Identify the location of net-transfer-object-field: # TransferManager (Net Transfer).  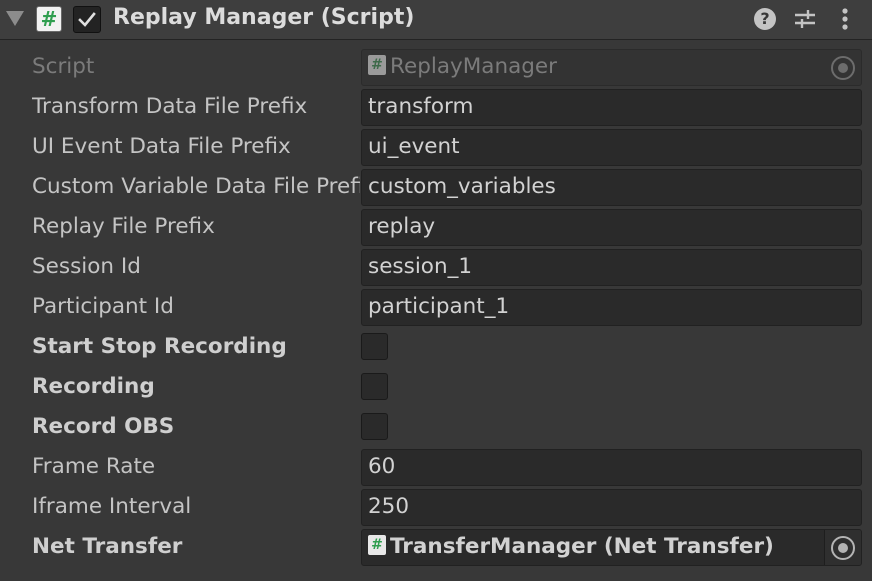
(611, 547).